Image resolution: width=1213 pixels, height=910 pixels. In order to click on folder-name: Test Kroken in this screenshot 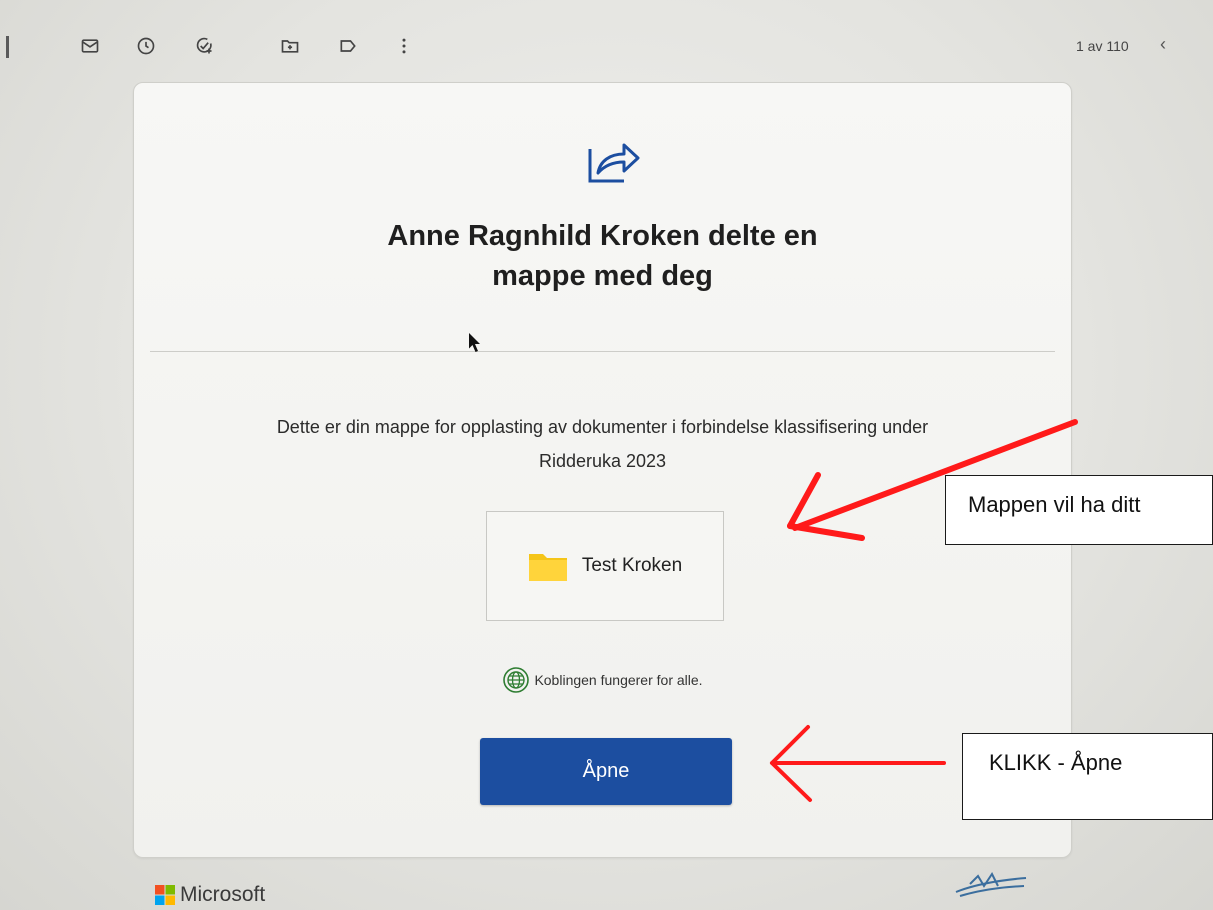, I will do `click(632, 565)`.